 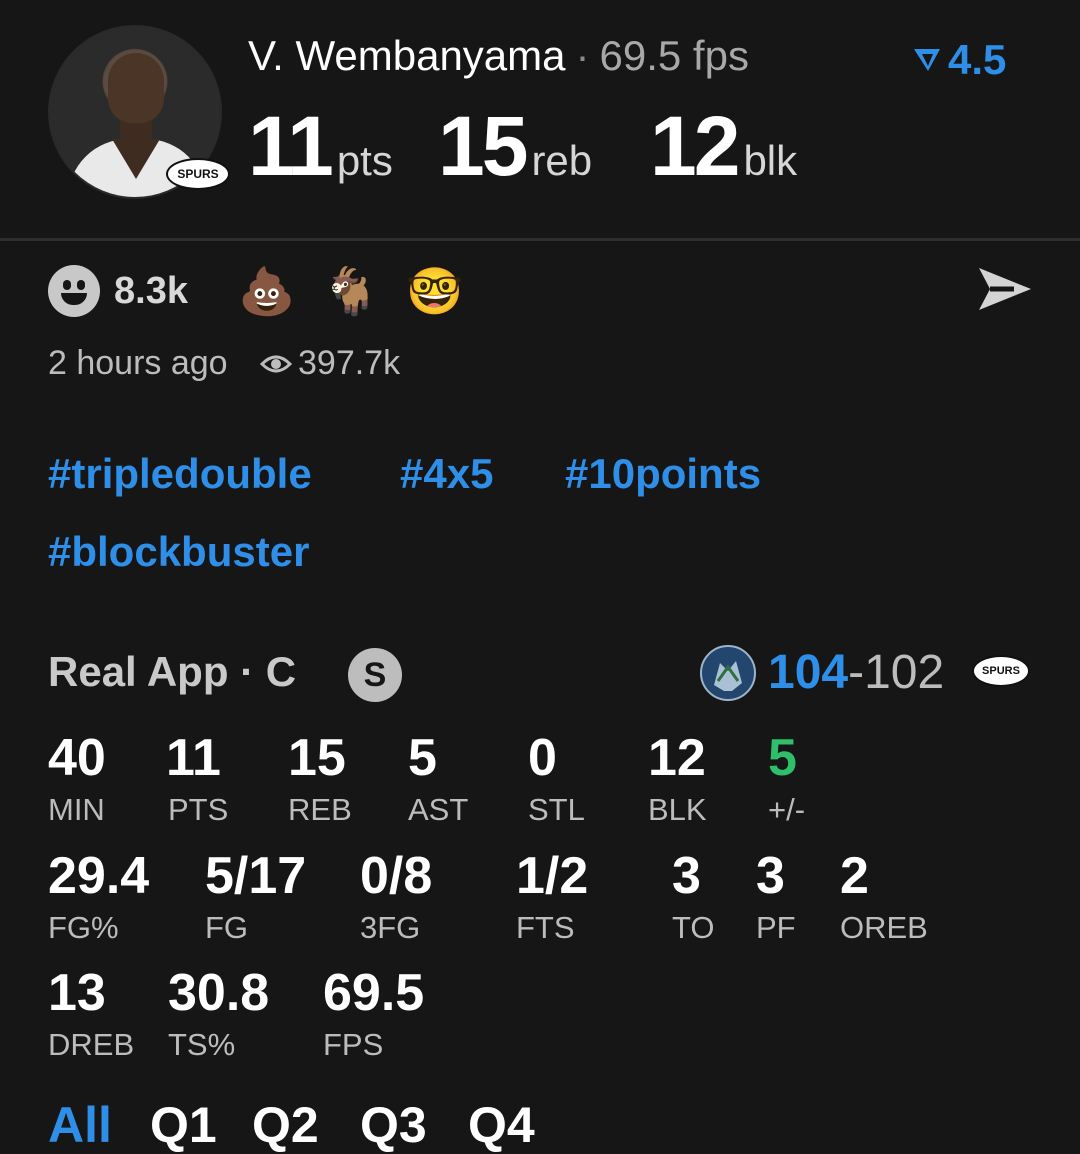 I want to click on stat-label: FPS, so click(x=353, y=1044).